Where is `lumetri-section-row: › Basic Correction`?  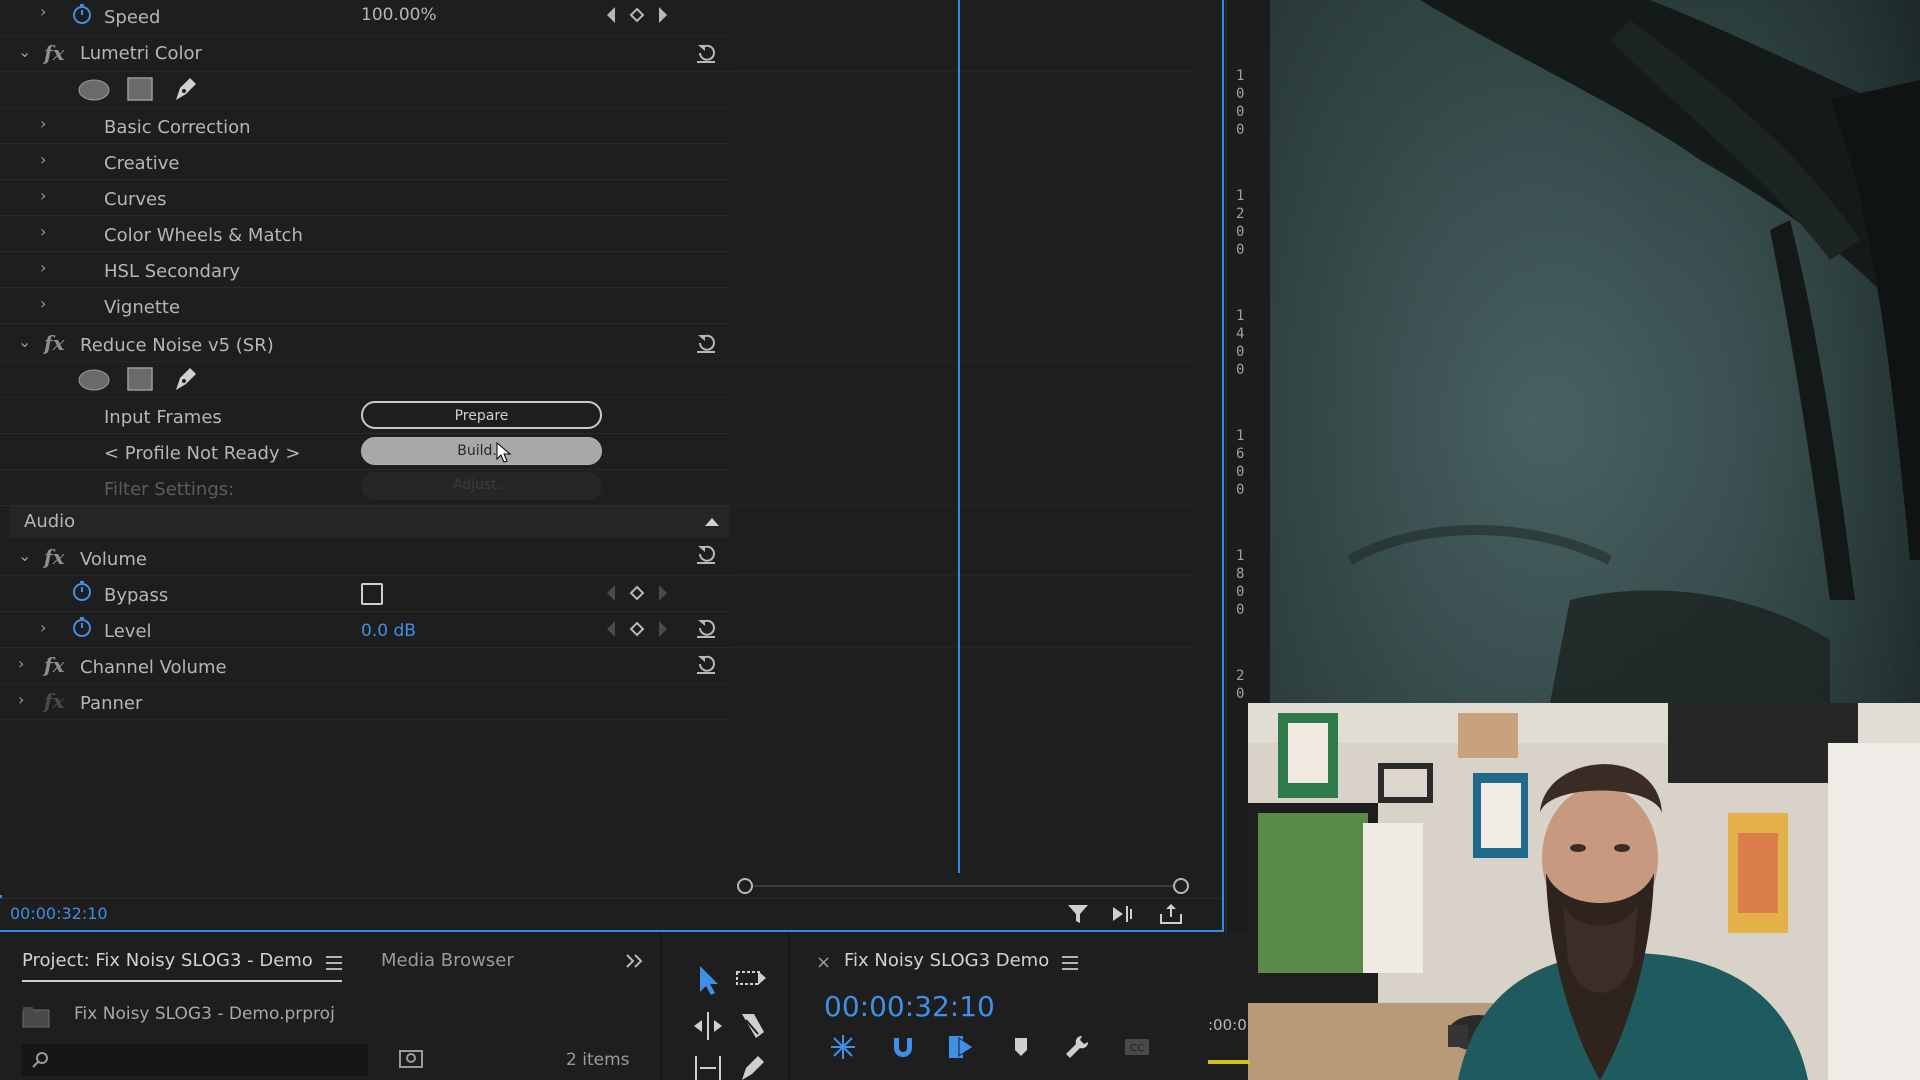 lumetri-section-row: › Basic Correction is located at coordinates (365, 126).